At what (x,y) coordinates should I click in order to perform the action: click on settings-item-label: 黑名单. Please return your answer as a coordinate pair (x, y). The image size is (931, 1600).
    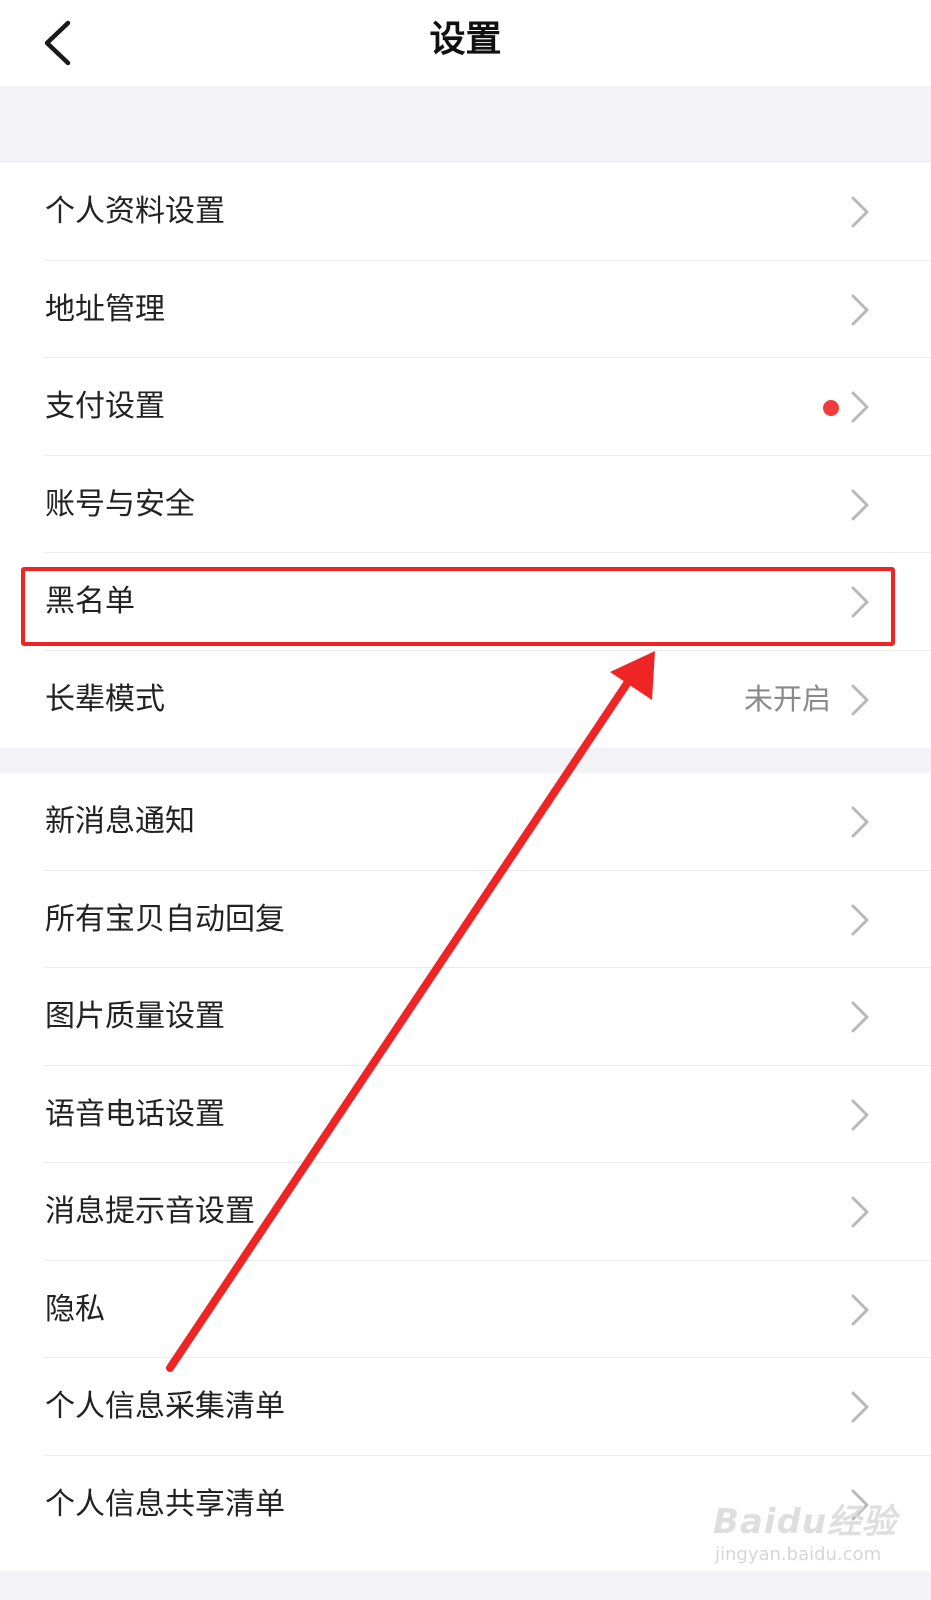
    Looking at the image, I should click on (90, 601).